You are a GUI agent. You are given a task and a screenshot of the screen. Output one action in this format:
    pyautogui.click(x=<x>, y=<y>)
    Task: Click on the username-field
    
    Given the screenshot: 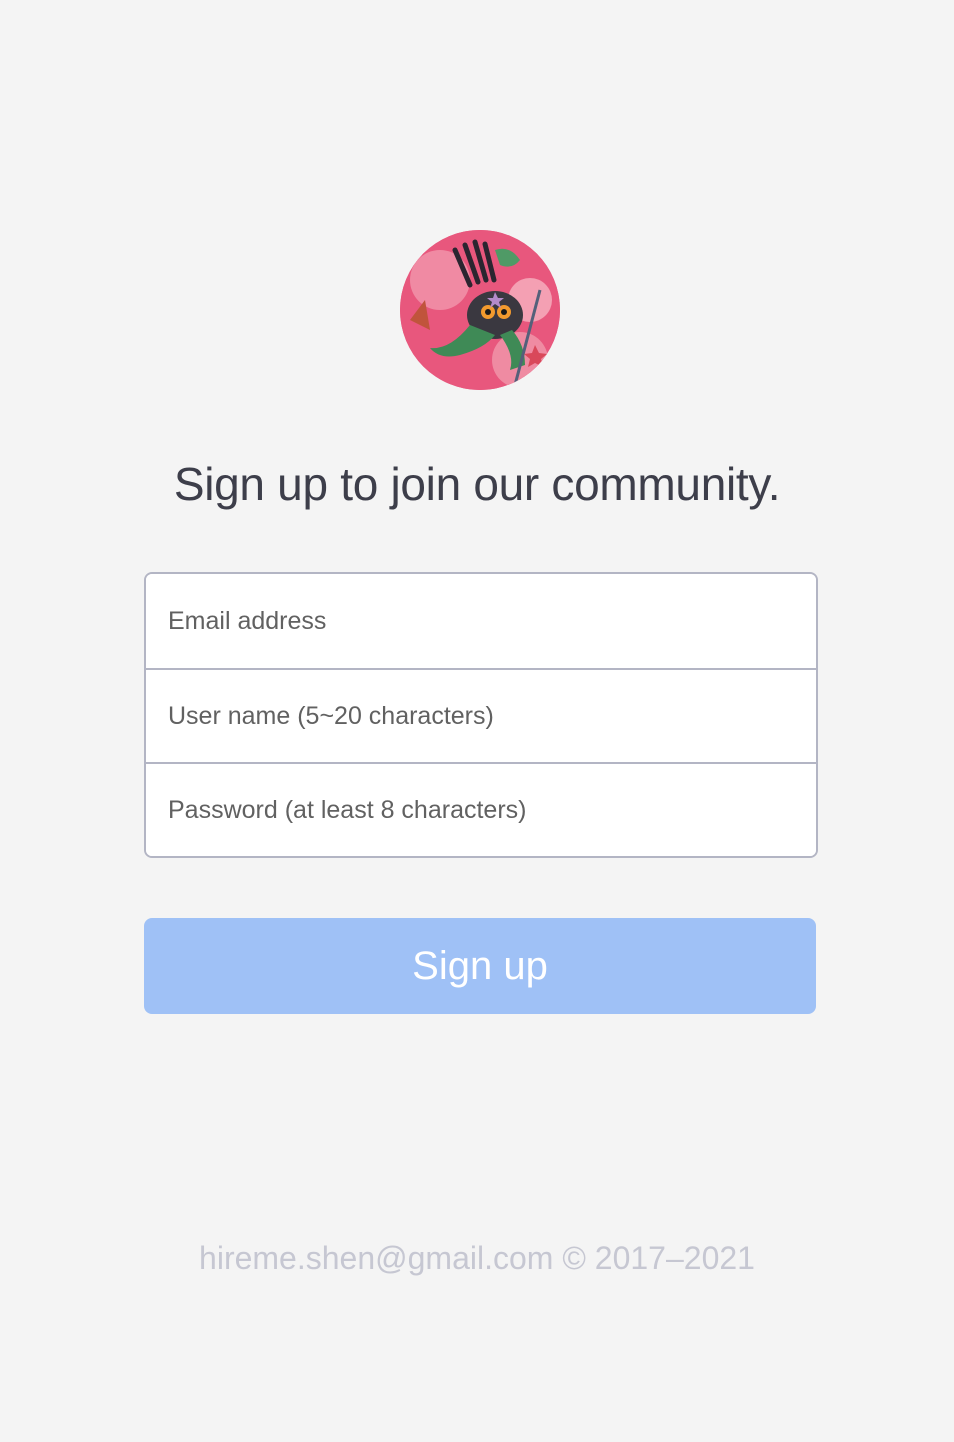 What is the action you would take?
    pyautogui.click(x=481, y=715)
    